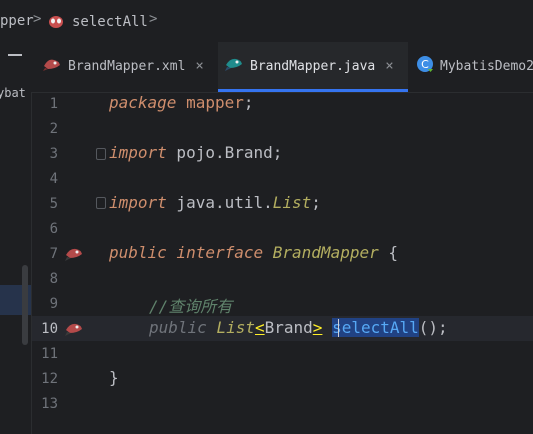  I want to click on code-line-7: public interface BrandMapper {, so click(253, 252).